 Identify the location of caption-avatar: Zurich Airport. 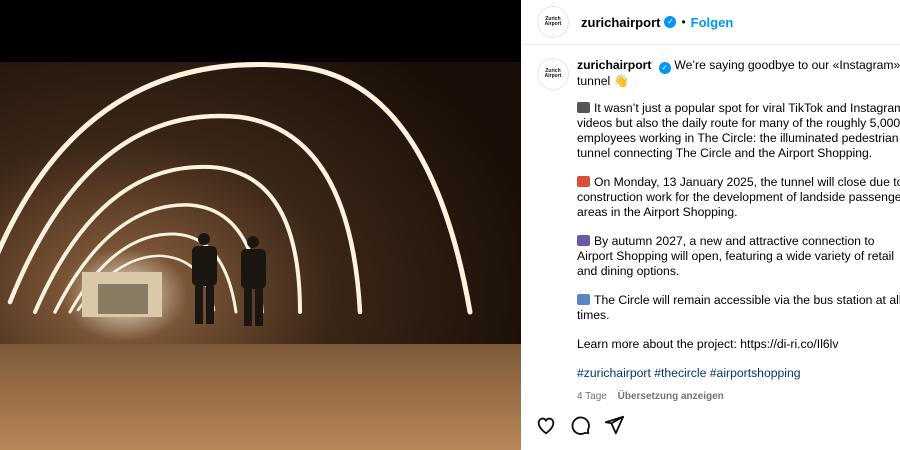
(553, 74).